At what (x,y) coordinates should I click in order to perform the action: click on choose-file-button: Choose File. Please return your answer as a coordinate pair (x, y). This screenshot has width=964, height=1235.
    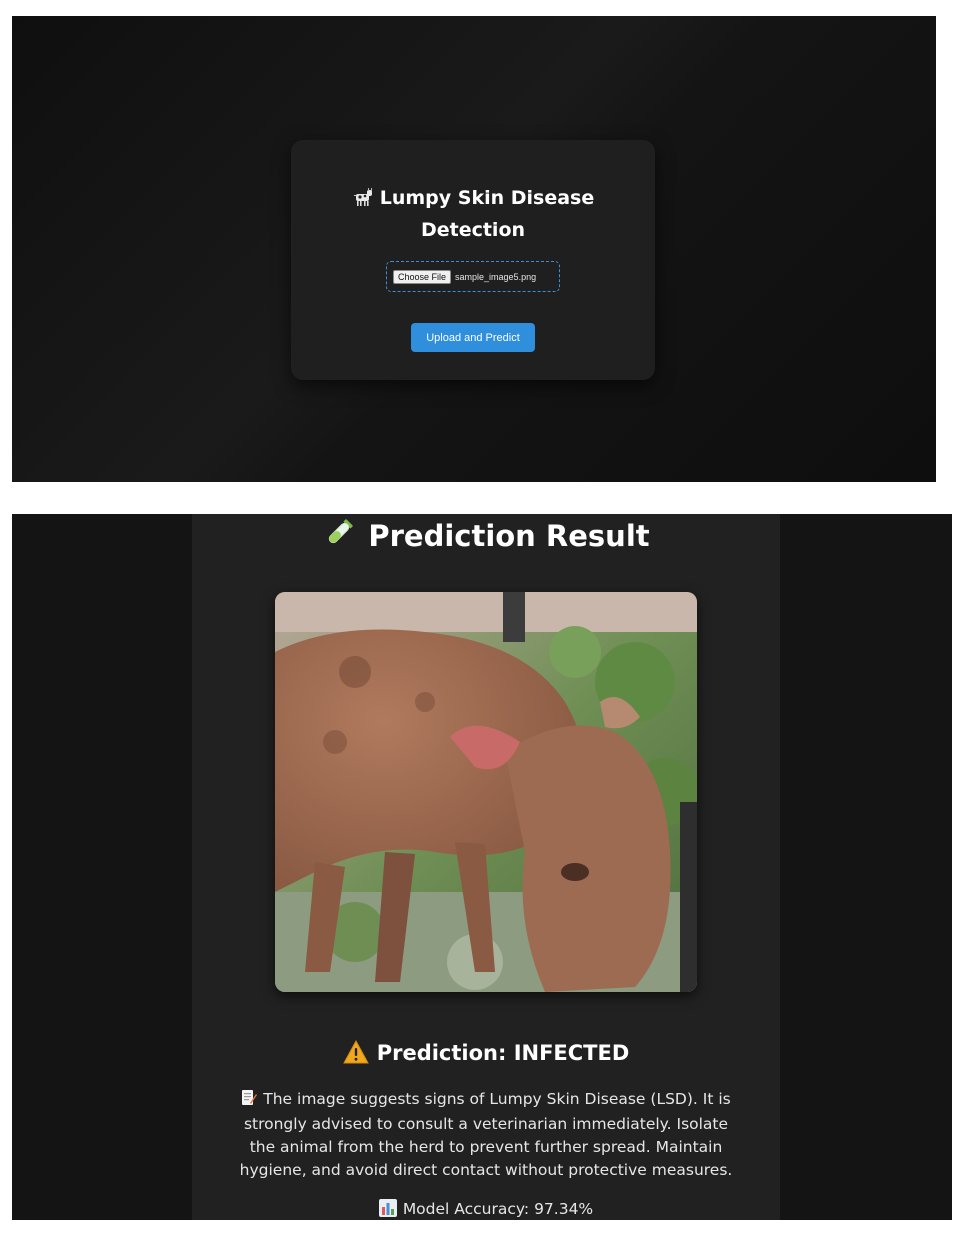
    Looking at the image, I should click on (422, 276).